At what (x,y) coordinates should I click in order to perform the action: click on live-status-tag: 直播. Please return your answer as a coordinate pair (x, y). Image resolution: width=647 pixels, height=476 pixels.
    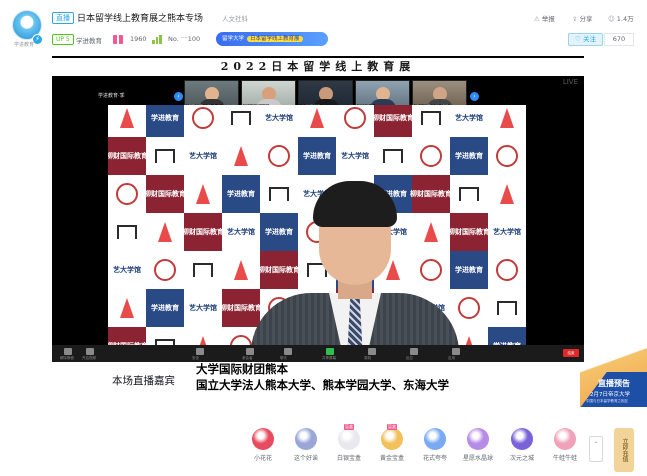
    Looking at the image, I should click on (63, 18).